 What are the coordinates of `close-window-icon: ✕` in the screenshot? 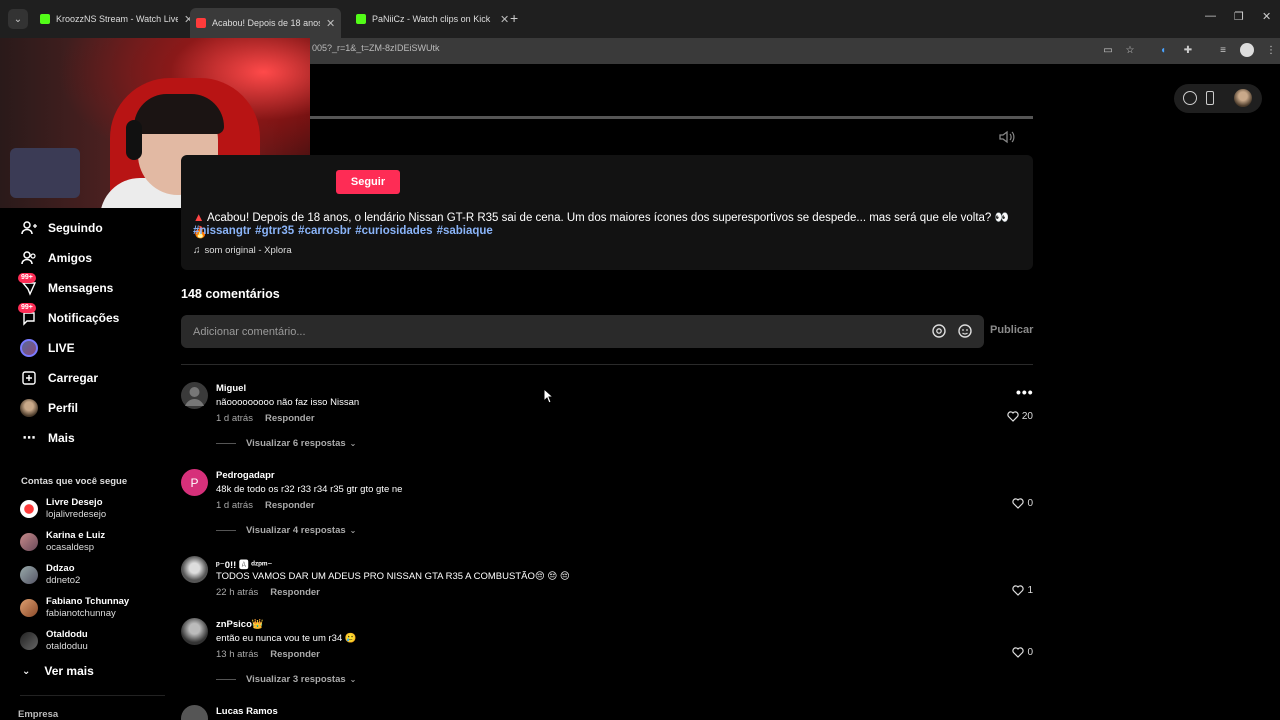 It's located at (1266, 16).